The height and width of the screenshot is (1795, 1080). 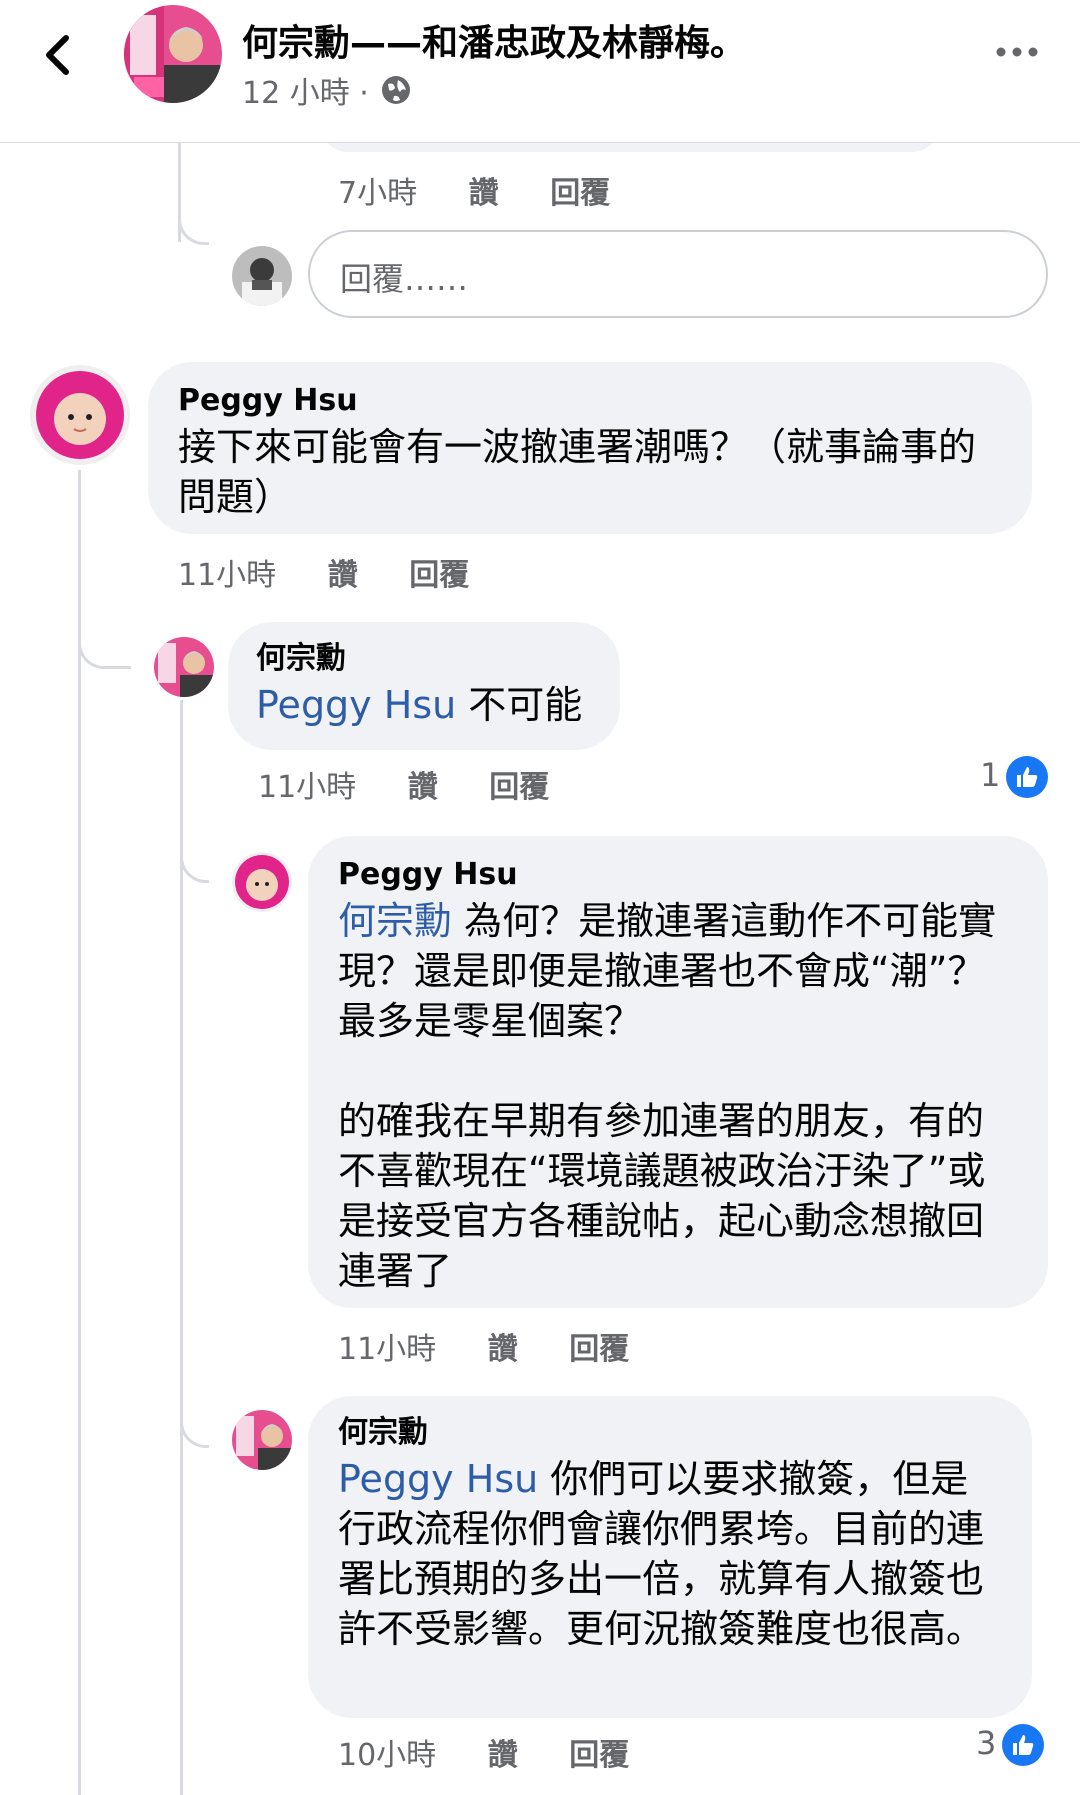 I want to click on reaction-count: 1, so click(x=990, y=775).